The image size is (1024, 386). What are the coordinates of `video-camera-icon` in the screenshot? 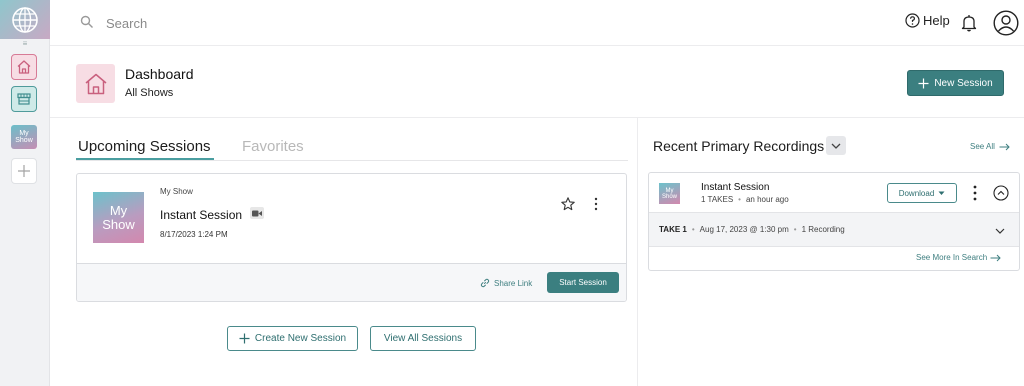 It's located at (257, 213).